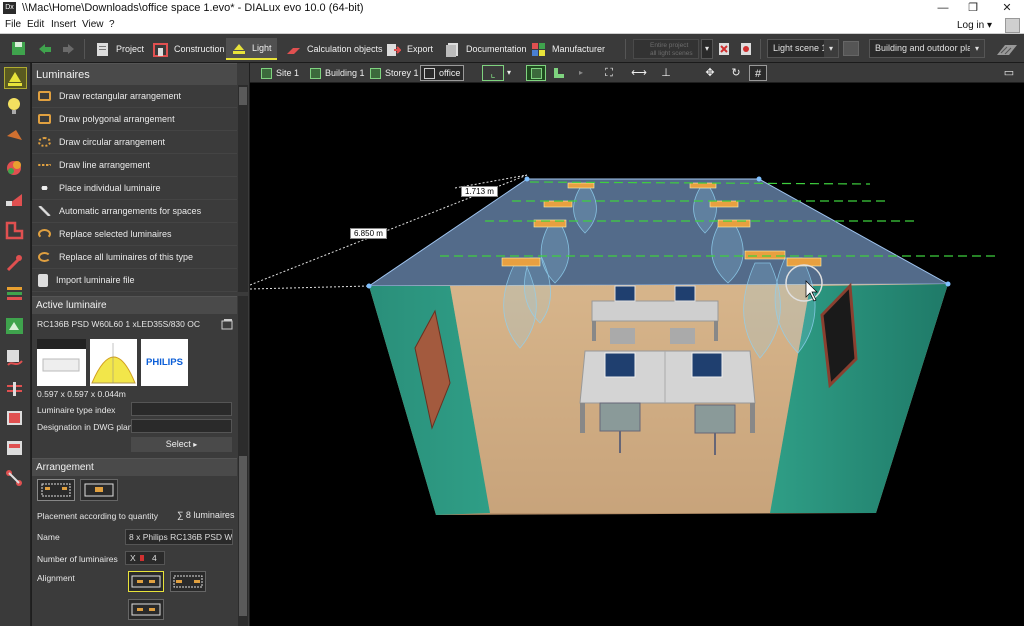 The width and height of the screenshot is (1024, 626). Describe the element at coordinates (337, 73) in the screenshot. I see `breadcrumb-building: Building 1` at that location.